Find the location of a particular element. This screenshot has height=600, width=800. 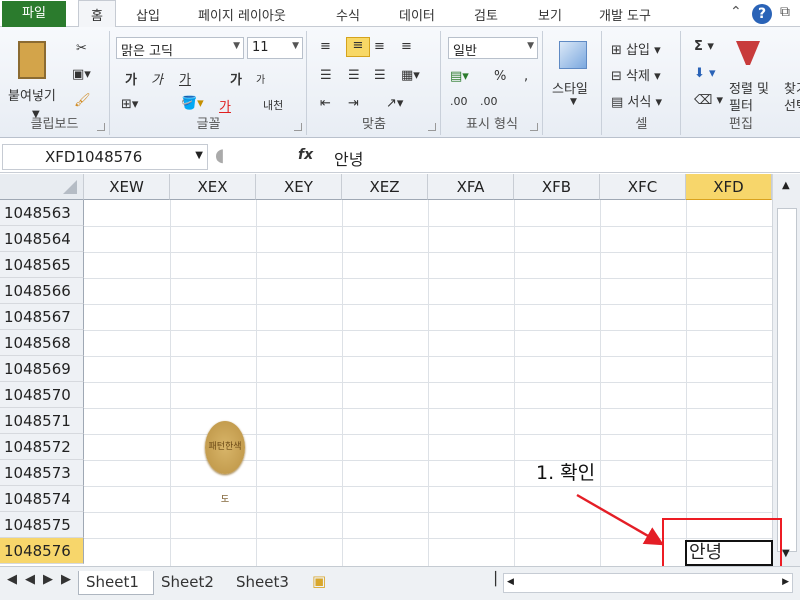

row-header-1048576: 1048576 is located at coordinates (42, 551).